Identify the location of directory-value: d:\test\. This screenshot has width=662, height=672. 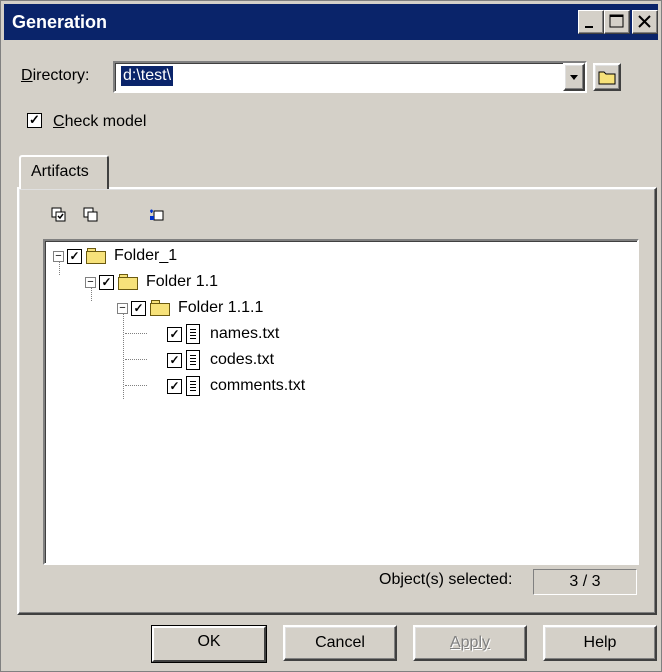
(147, 76).